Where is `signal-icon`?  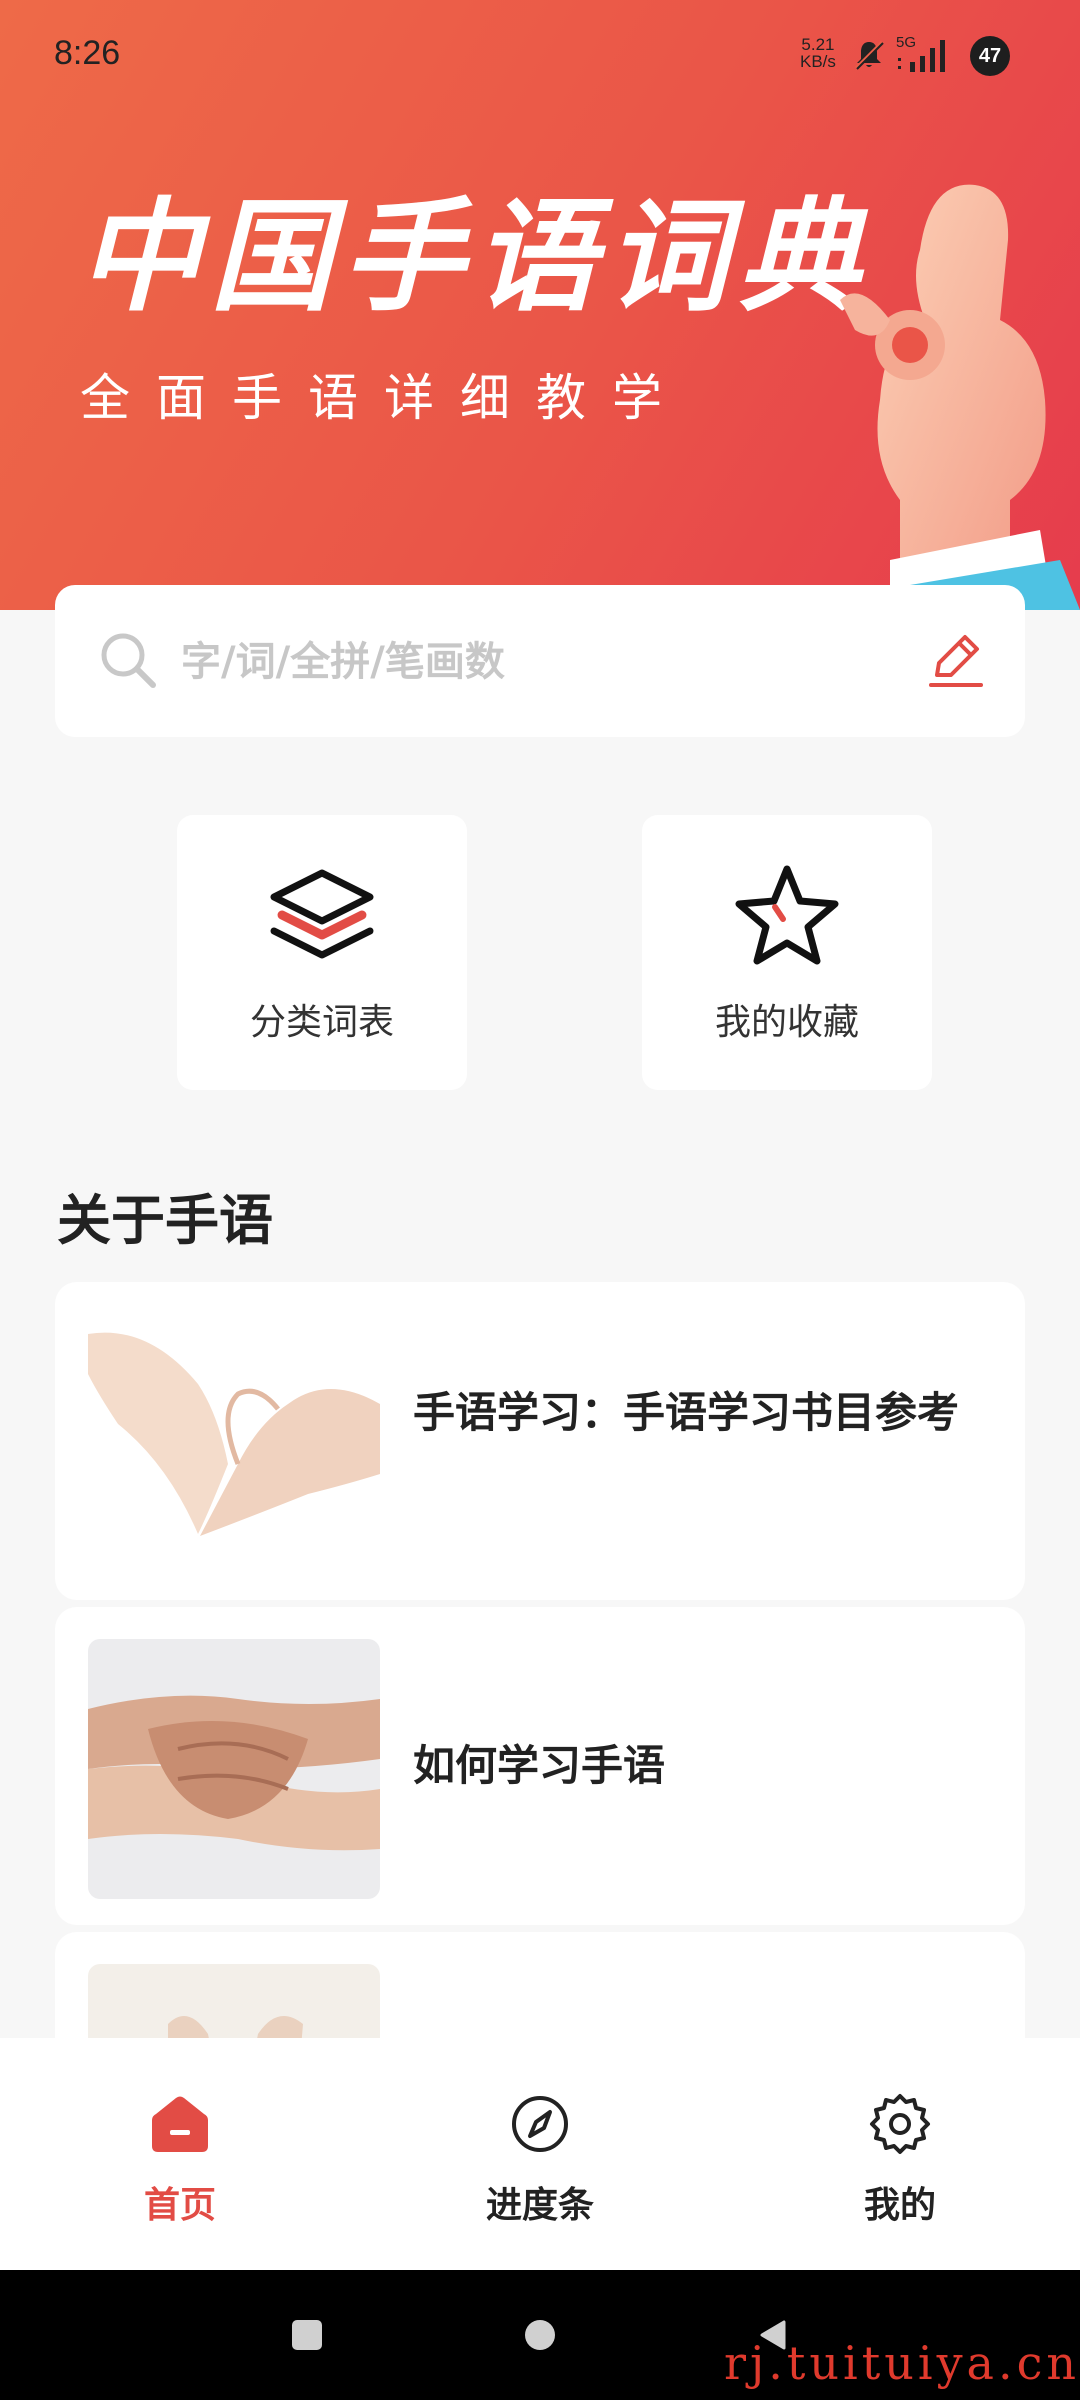
signal-icon is located at coordinates (921, 56).